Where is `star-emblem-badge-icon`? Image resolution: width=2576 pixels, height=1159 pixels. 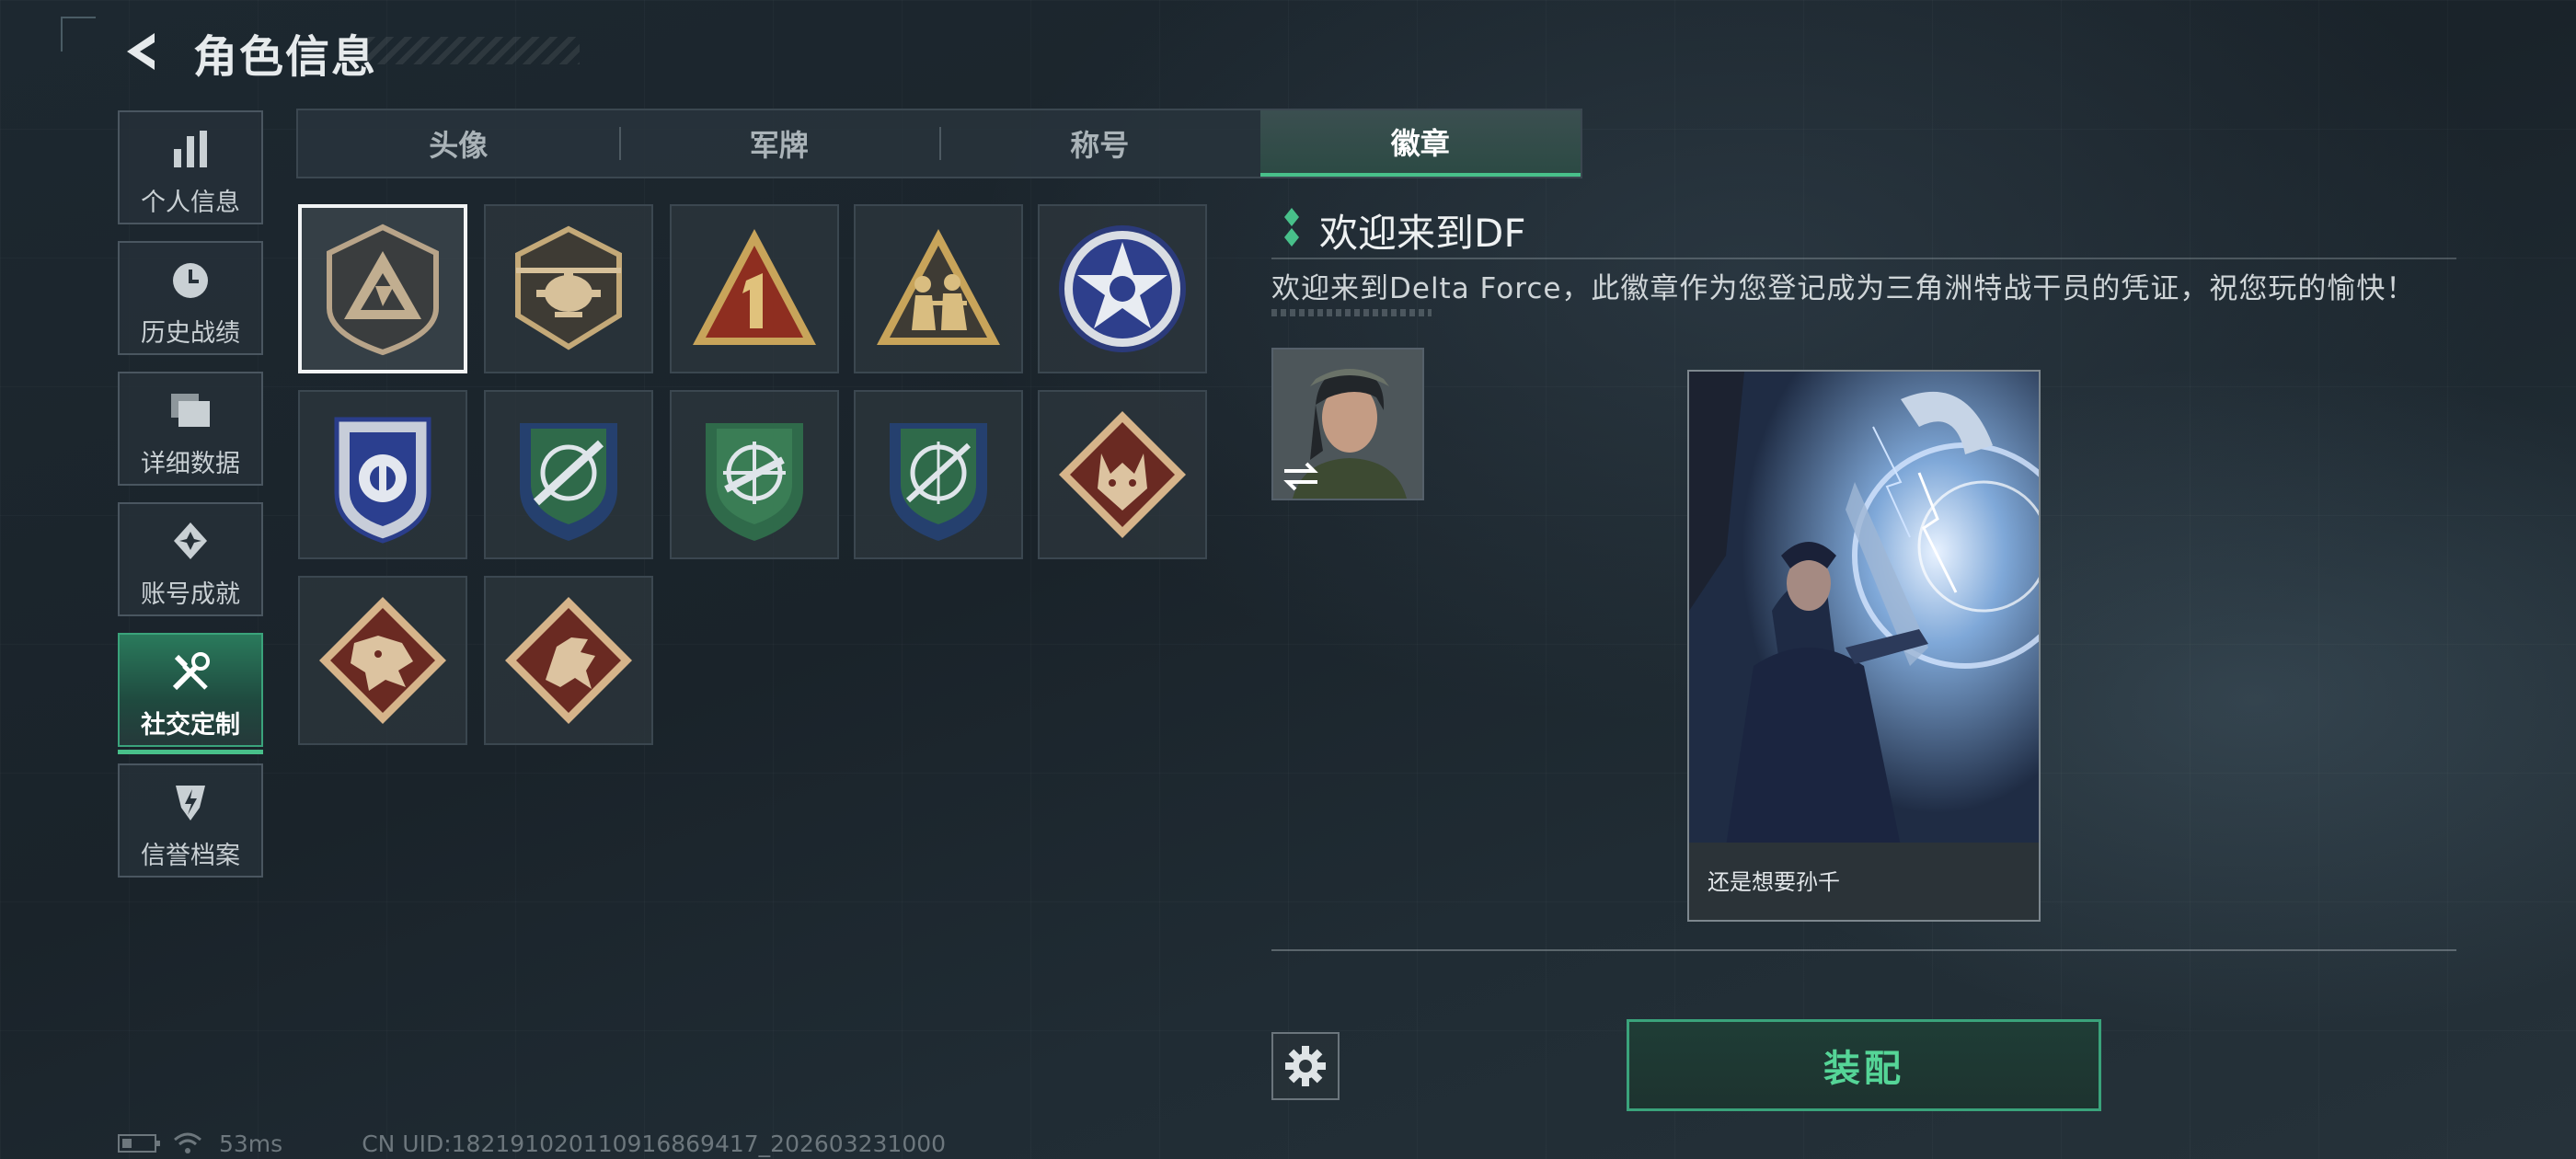 star-emblem-badge-icon is located at coordinates (1122, 288).